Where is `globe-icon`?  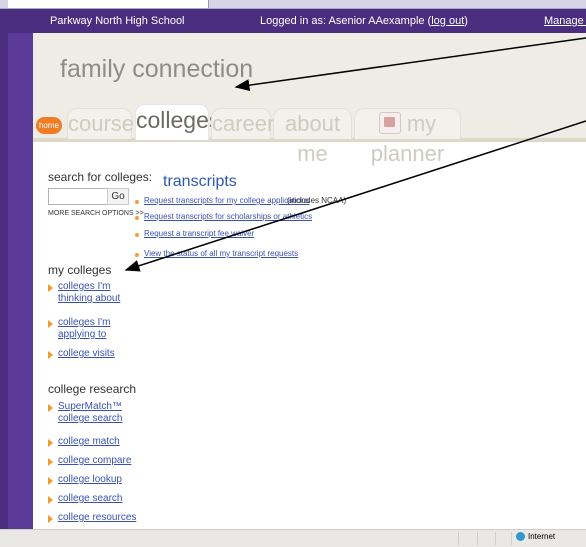 globe-icon is located at coordinates (520, 536).